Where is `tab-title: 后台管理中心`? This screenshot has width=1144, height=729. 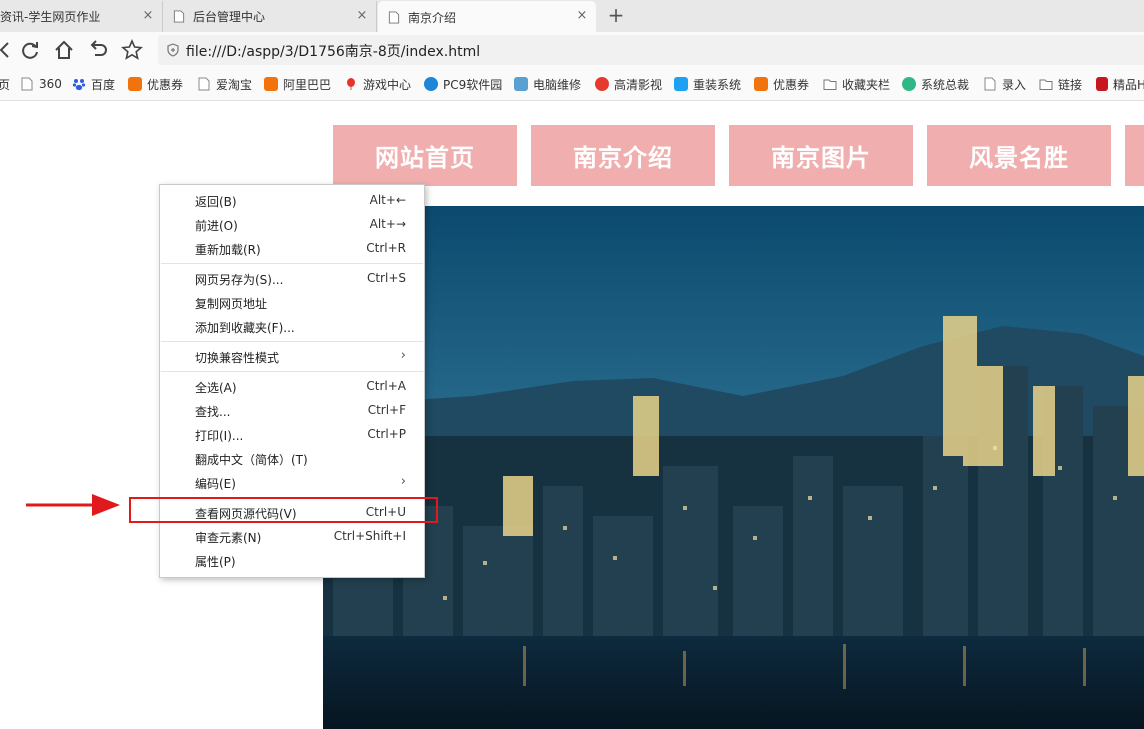 tab-title: 后台管理中心 is located at coordinates (229, 17).